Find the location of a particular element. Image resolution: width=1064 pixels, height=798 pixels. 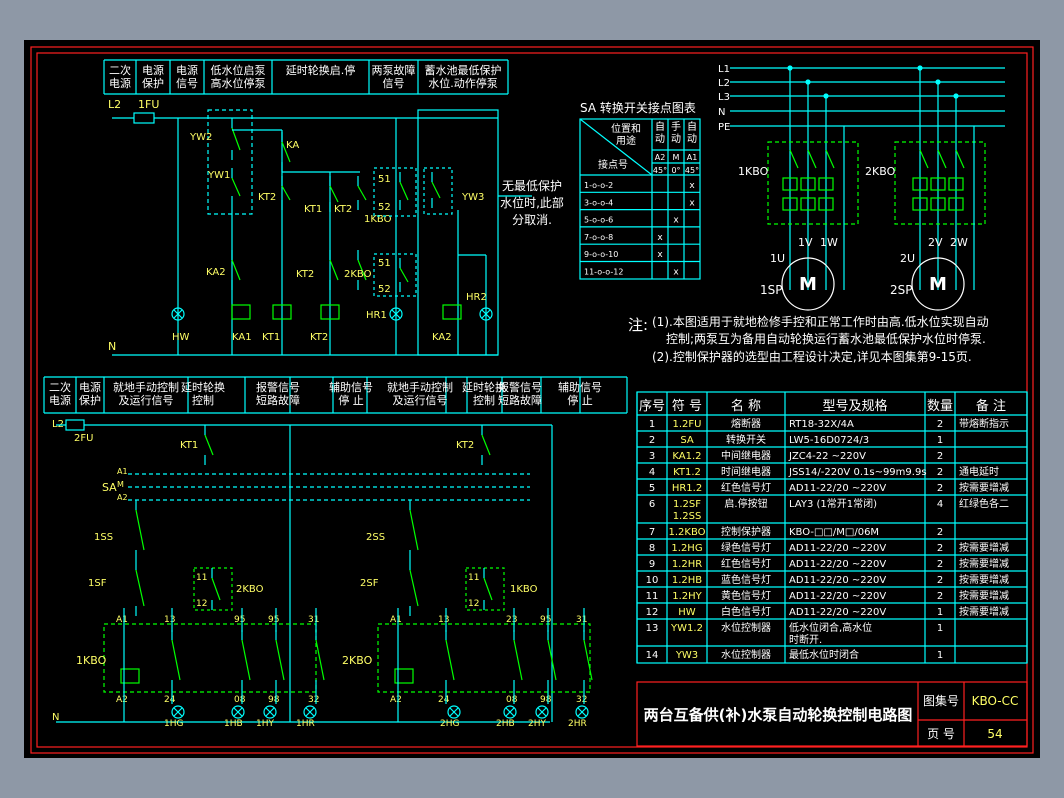

terminal-bottom: 24 is located at coordinates (444, 700).